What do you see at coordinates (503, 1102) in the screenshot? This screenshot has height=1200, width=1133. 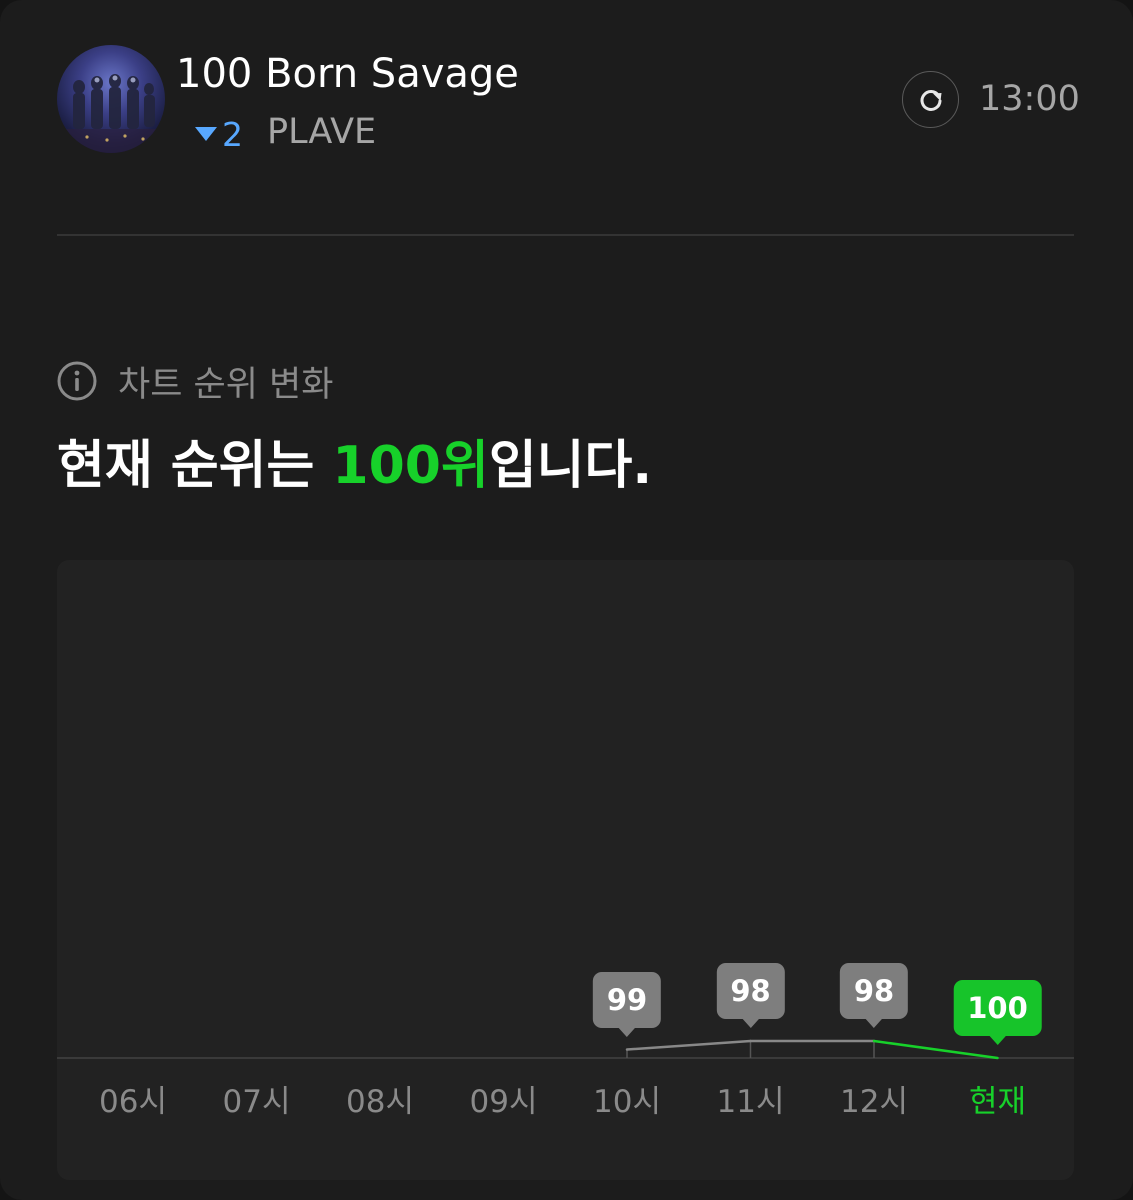 I see `x-axis-label: 09시` at bounding box center [503, 1102].